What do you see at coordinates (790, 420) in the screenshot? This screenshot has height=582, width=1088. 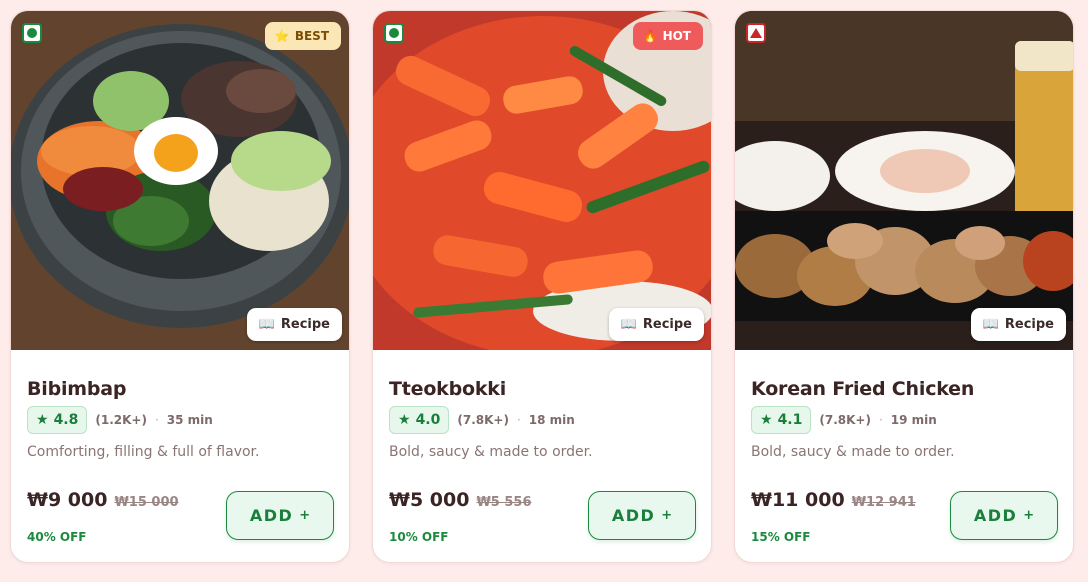 I see `rating-value: 4.1` at bounding box center [790, 420].